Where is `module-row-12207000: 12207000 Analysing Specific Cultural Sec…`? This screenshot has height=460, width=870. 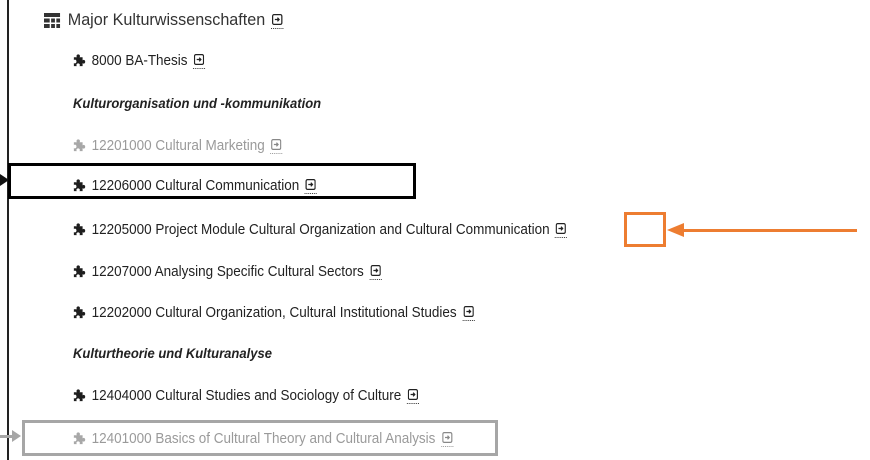
module-row-12207000: 12207000 Analysing Specific Cultural Sec… is located at coordinates (227, 271).